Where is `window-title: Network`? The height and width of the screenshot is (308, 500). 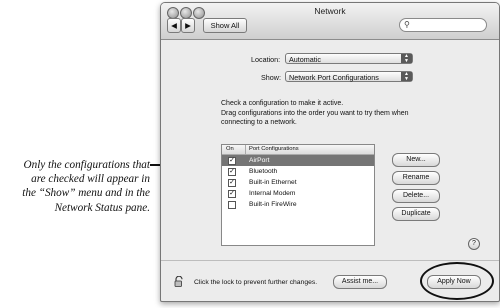 window-title: Network is located at coordinates (330, 11).